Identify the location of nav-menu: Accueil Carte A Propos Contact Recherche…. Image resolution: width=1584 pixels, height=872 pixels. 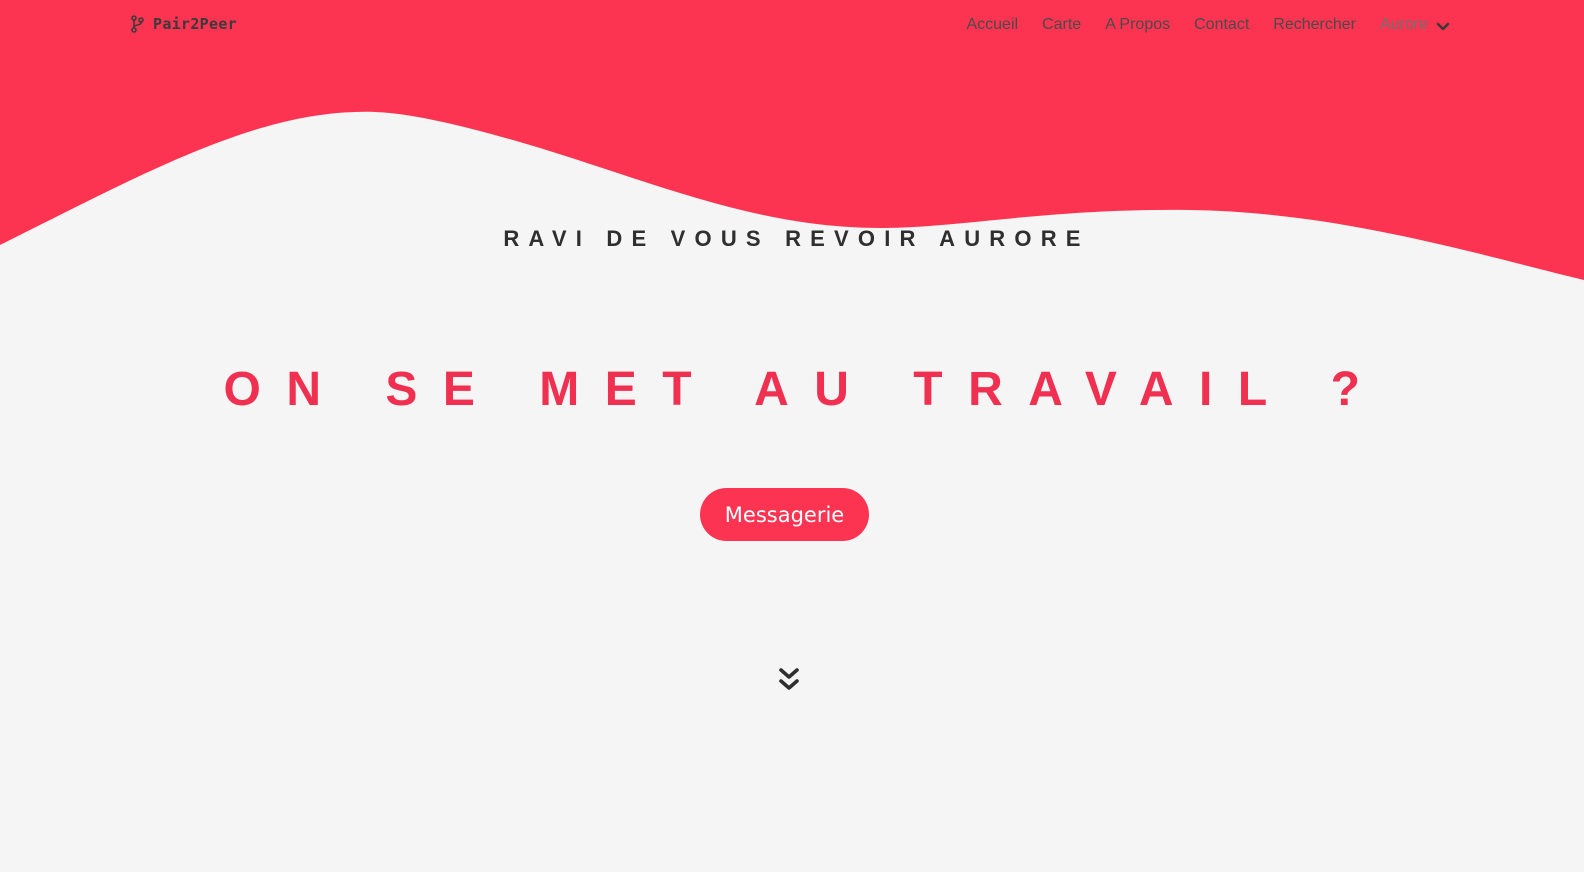
(1196, 25).